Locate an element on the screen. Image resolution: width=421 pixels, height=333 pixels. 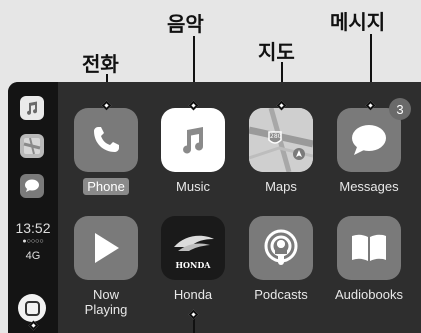
notification-badge: 3 is located at coordinates (400, 109).